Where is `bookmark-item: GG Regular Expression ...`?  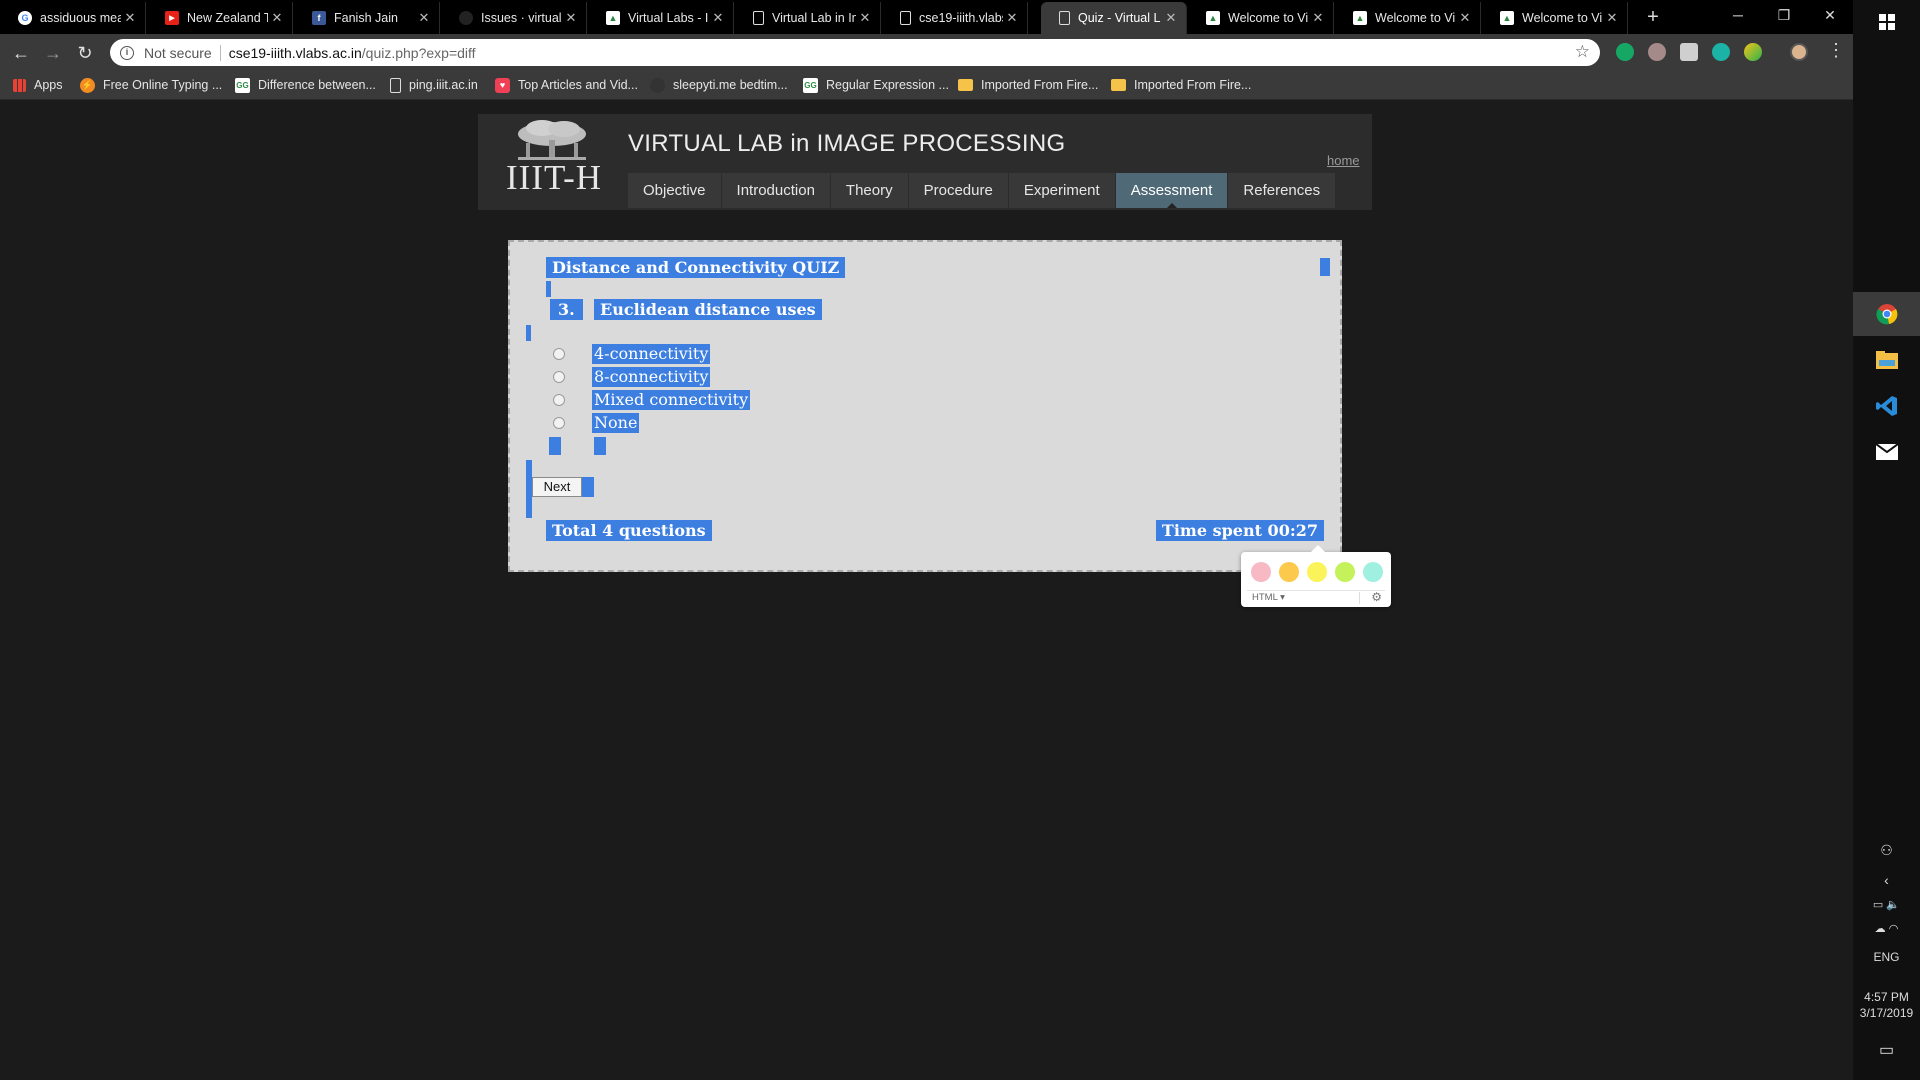 bookmark-item: GG Regular Expression ... is located at coordinates (876, 85).